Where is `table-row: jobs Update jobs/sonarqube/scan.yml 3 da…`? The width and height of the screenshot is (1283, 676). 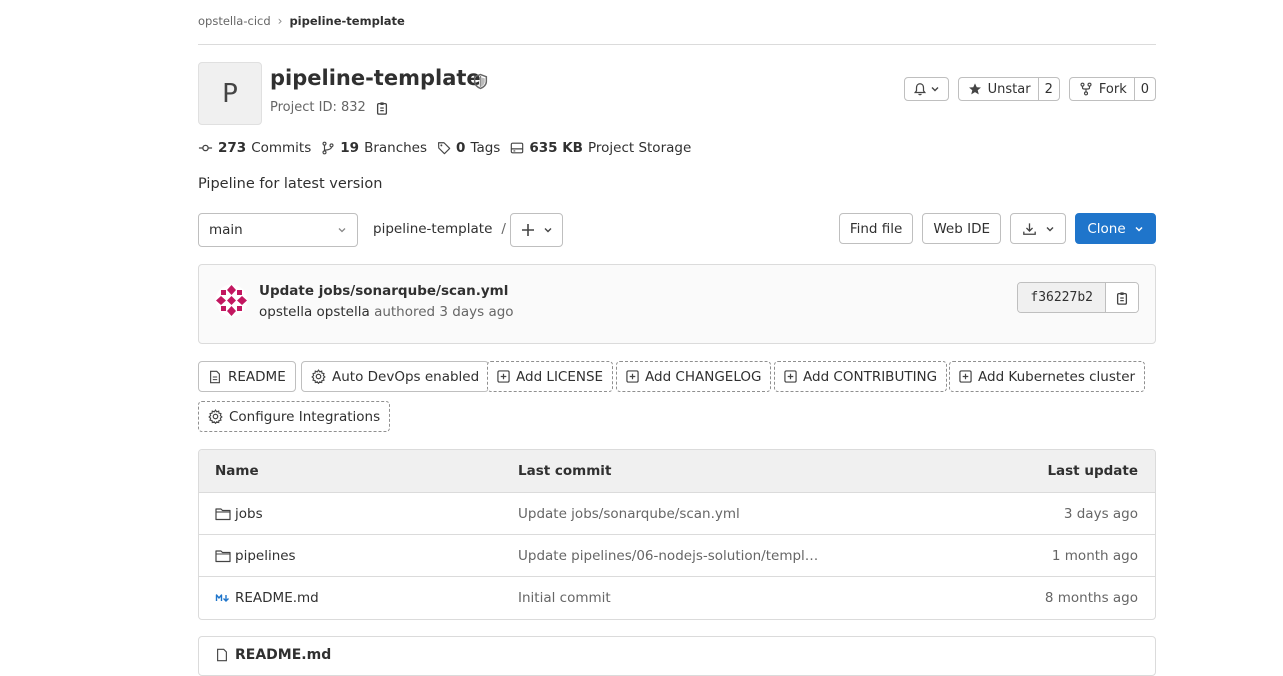
table-row: jobs Update jobs/sonarqube/scan.yml 3 da… is located at coordinates (677, 514).